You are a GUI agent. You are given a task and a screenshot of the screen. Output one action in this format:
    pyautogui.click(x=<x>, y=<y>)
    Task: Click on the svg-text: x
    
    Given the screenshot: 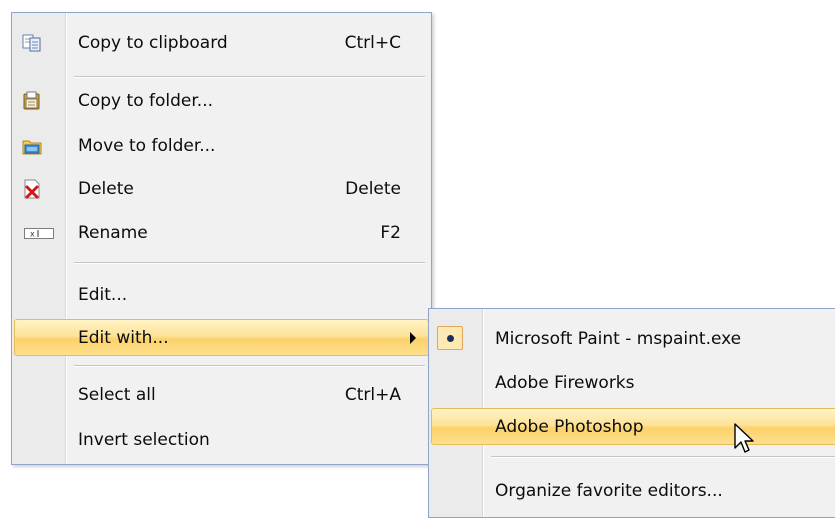 What is the action you would take?
    pyautogui.click(x=32, y=234)
    